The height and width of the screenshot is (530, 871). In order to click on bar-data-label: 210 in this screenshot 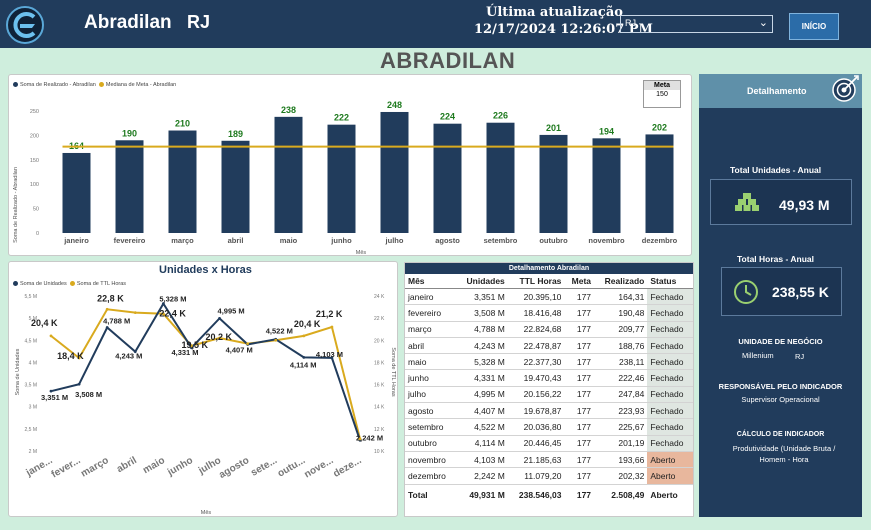, I will do `click(182, 124)`.